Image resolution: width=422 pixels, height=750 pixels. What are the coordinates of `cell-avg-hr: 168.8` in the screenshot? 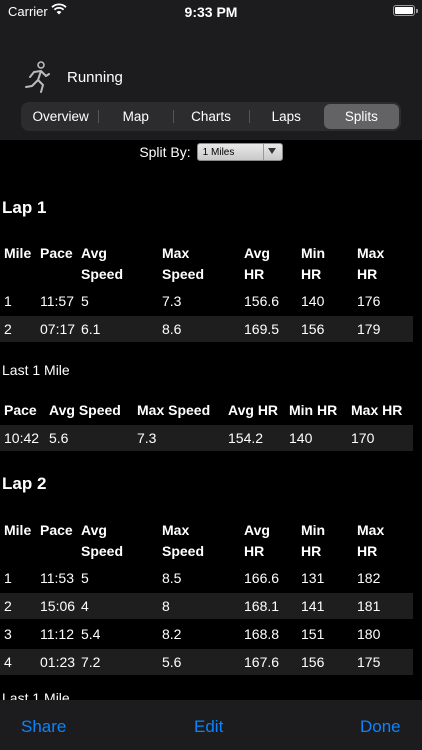 It's located at (262, 634).